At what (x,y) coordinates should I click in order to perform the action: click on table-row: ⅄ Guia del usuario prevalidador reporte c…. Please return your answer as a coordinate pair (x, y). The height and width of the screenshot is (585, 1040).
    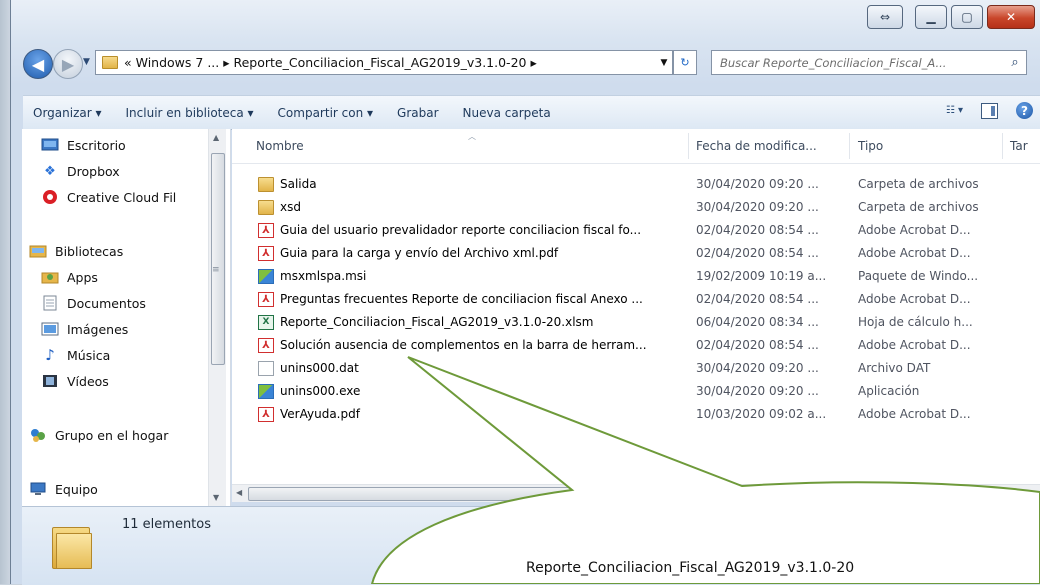
    Looking at the image, I should click on (646, 230).